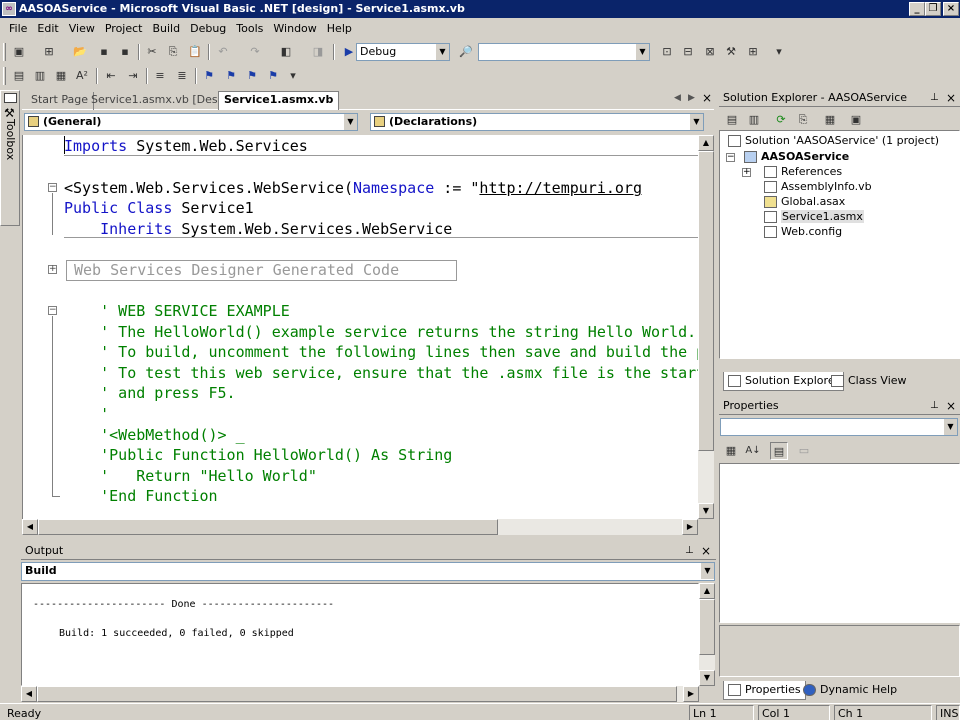  What do you see at coordinates (537, 122) in the screenshot?
I see `method-name-dropdown: (Declarations) ▼` at bounding box center [537, 122].